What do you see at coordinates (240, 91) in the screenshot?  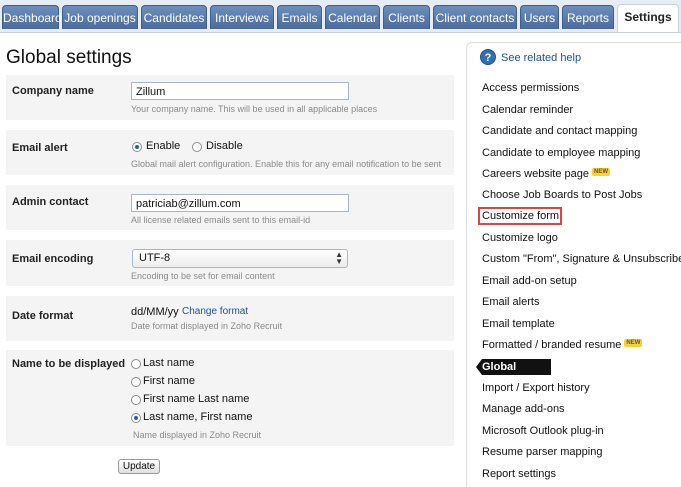 I see `company-name-input: Zillum` at bounding box center [240, 91].